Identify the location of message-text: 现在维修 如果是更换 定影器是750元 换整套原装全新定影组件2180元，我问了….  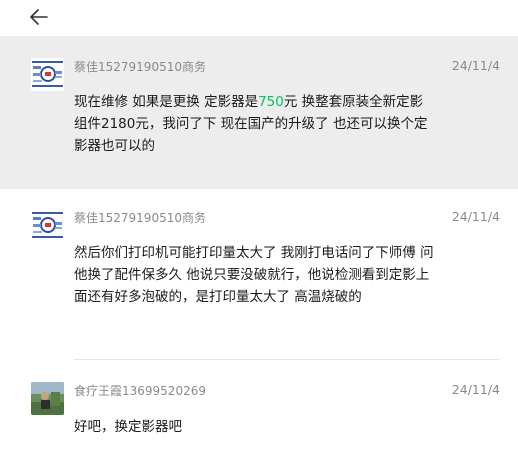
(254, 124).